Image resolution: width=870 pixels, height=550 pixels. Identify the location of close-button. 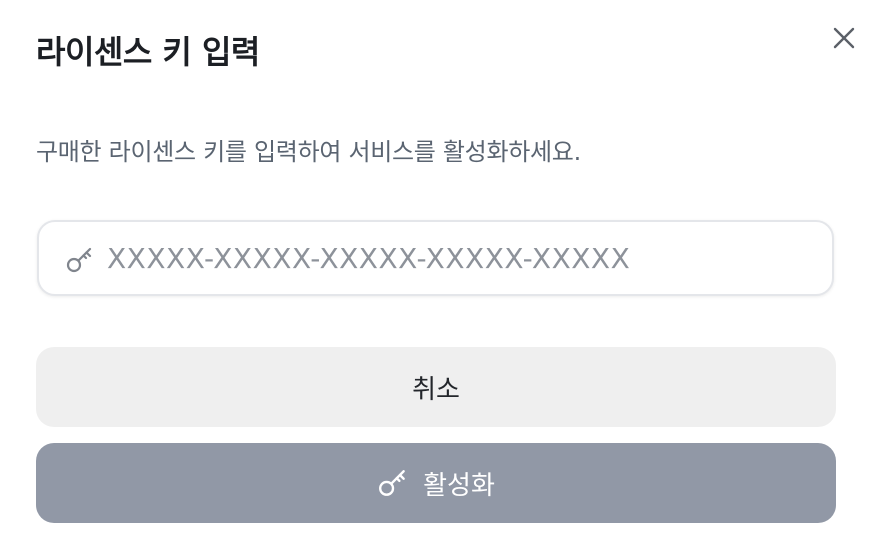
(844, 38).